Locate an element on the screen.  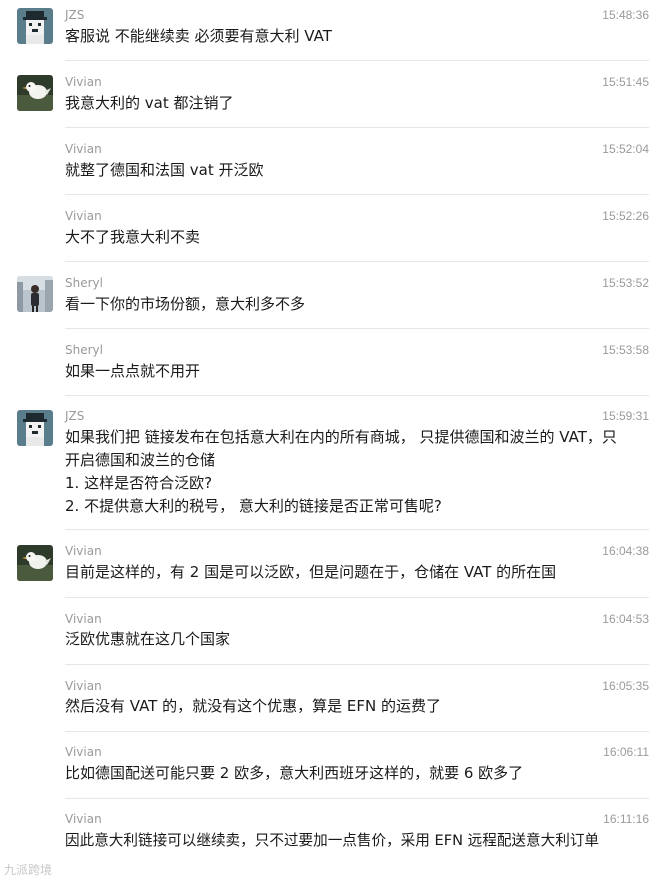
message-time: 16:05:35 is located at coordinates (625, 686).